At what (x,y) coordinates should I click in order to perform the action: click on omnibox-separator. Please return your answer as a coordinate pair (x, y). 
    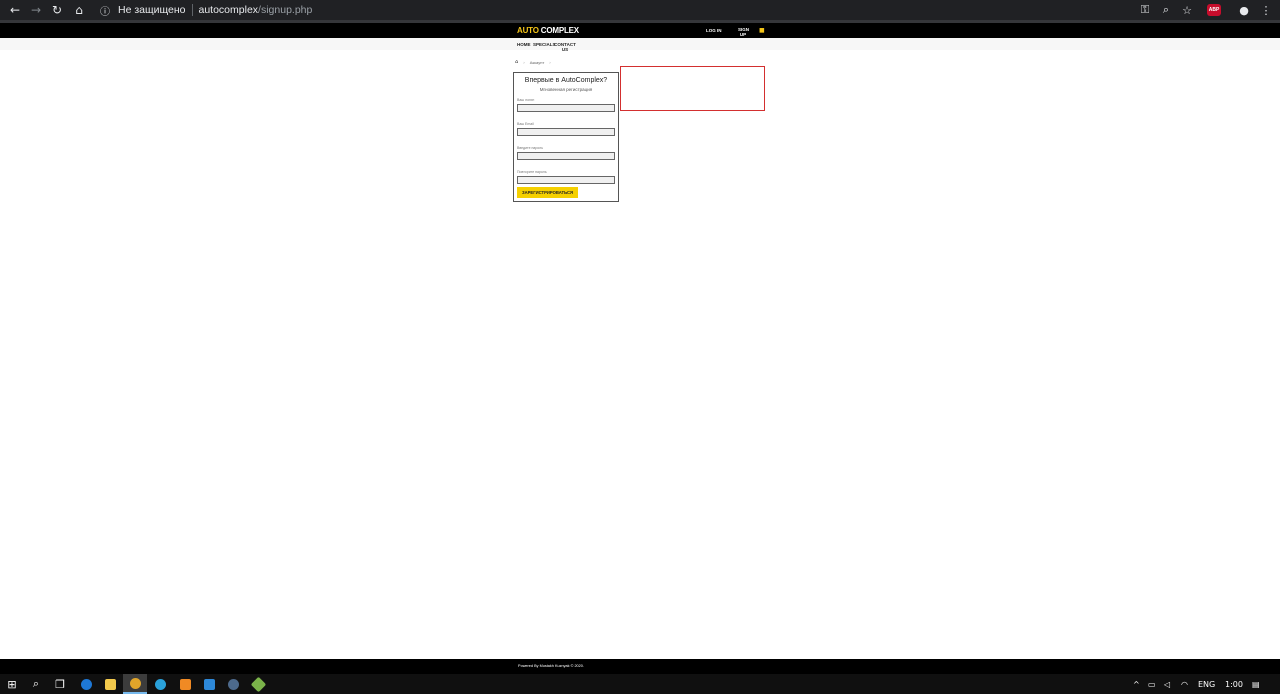
    Looking at the image, I should click on (192, 10).